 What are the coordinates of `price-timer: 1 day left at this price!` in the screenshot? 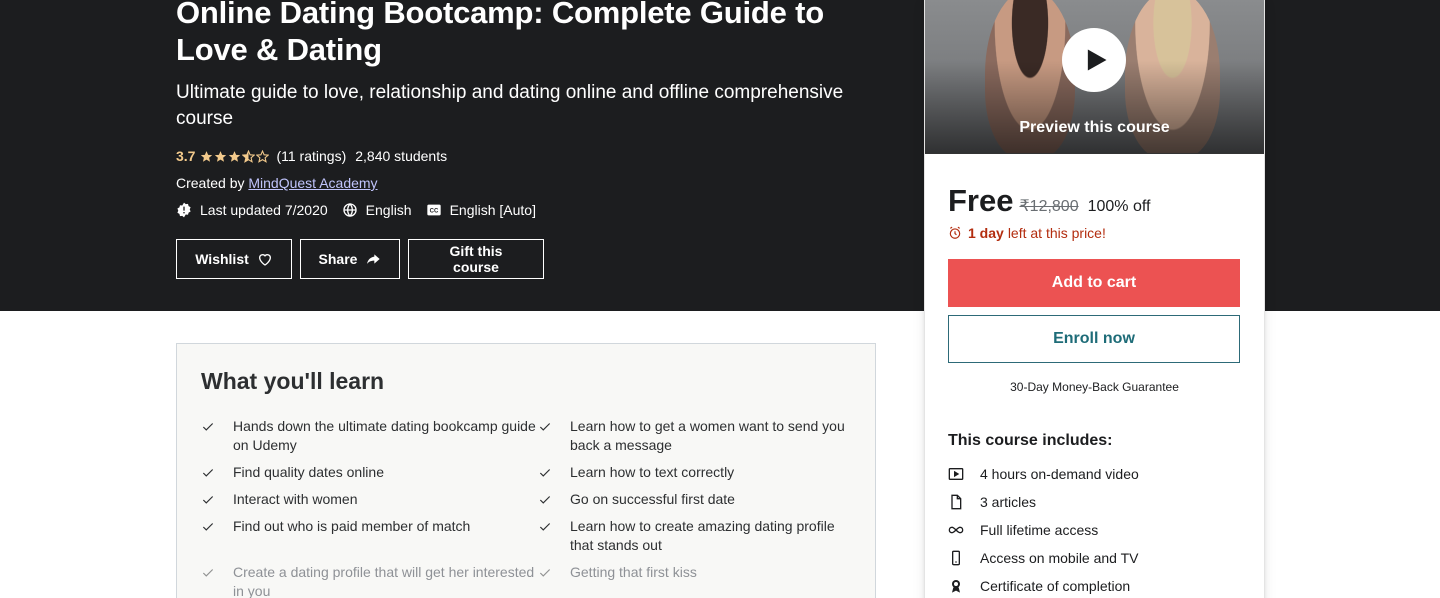 It's located at (1094, 233).